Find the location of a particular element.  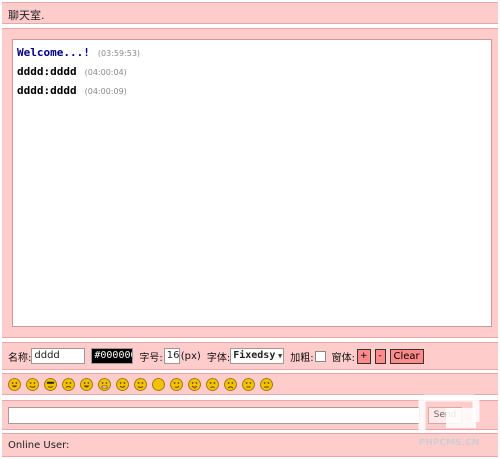

chat-message: dddd:dddd (04:00:09) is located at coordinates (252, 93).